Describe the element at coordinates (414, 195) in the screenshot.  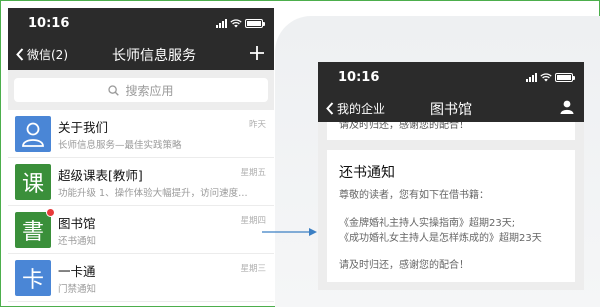
I see `card-greeting: 尊敬的读者，您有如下在借书籍：` at that location.